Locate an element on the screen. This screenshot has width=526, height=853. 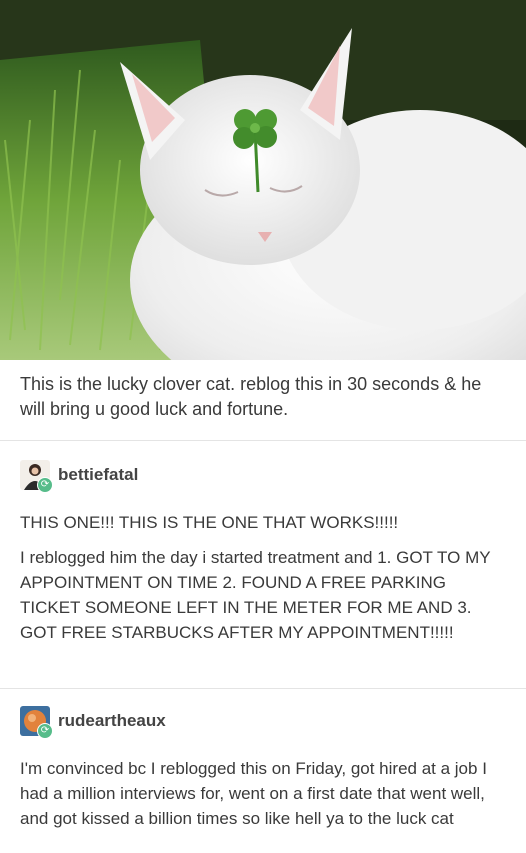
reblog-header: ⟳ bettiefatal is located at coordinates (265, 475).